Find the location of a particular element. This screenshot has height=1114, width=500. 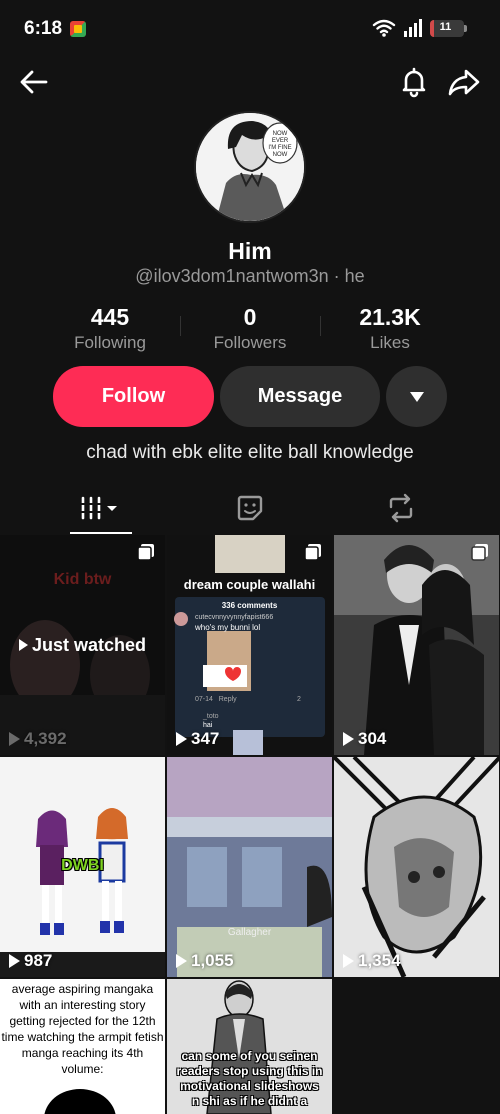

video-thumbnail: 304 is located at coordinates (416, 645).